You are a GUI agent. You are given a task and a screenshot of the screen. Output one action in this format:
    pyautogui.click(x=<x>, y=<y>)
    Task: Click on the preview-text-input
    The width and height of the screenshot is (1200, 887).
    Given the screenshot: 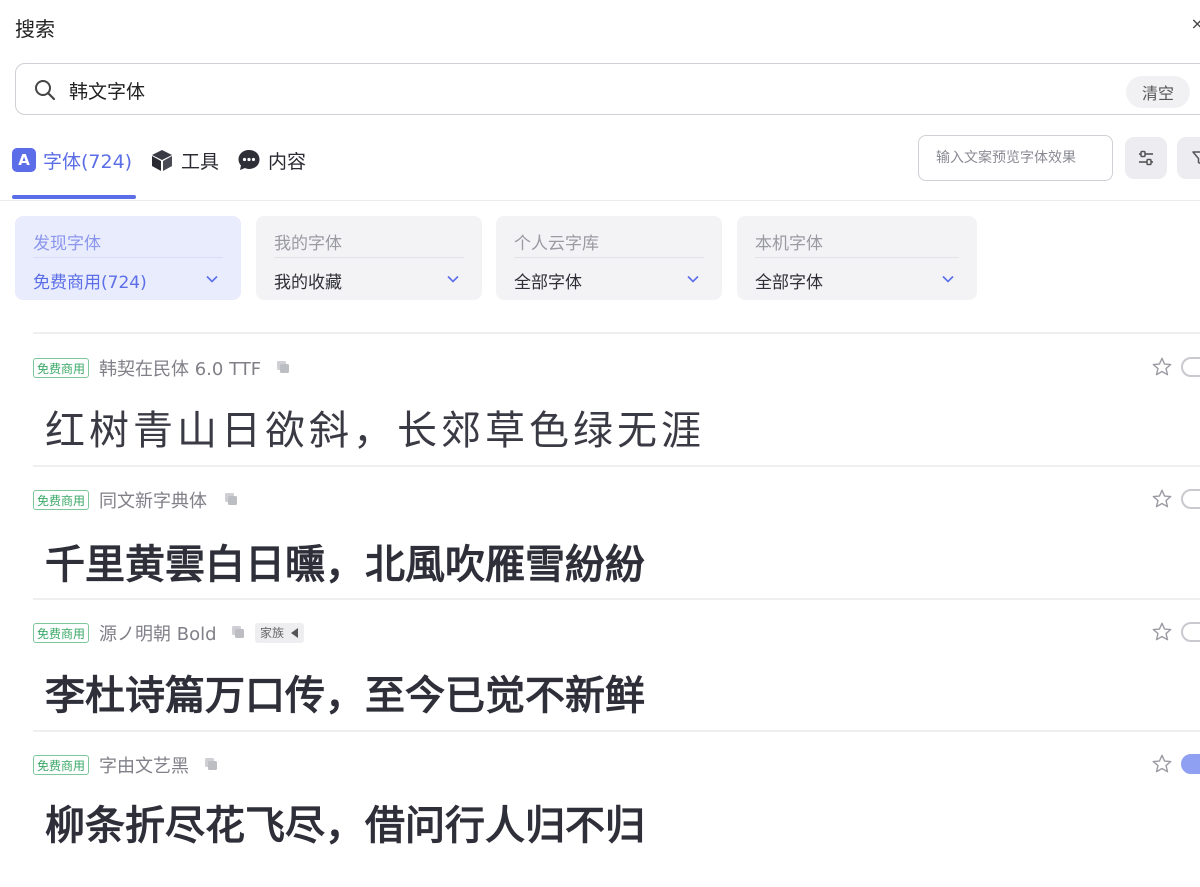 What is the action you would take?
    pyautogui.click(x=1015, y=158)
    